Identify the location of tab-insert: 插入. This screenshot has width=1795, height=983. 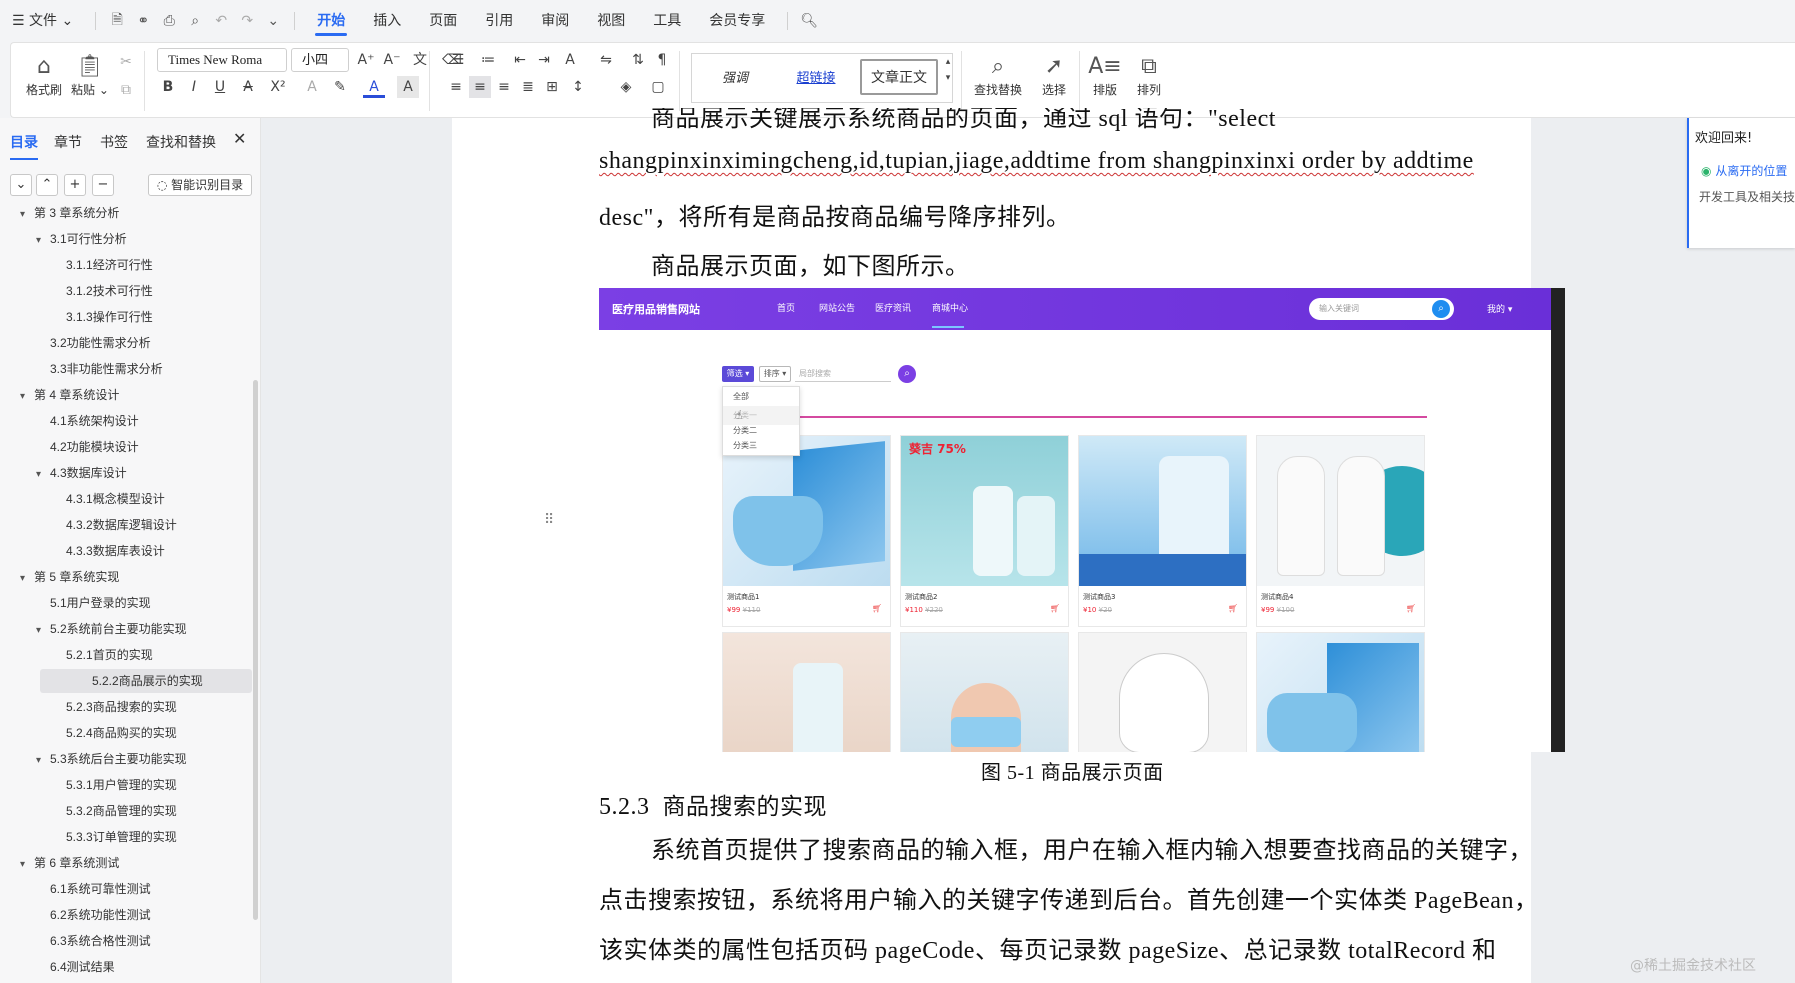
(387, 21).